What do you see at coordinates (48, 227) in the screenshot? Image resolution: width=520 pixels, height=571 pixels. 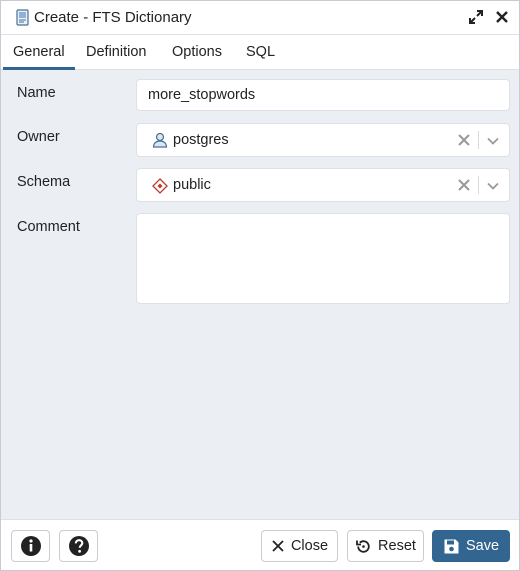 I see `comment-label: Comment` at bounding box center [48, 227].